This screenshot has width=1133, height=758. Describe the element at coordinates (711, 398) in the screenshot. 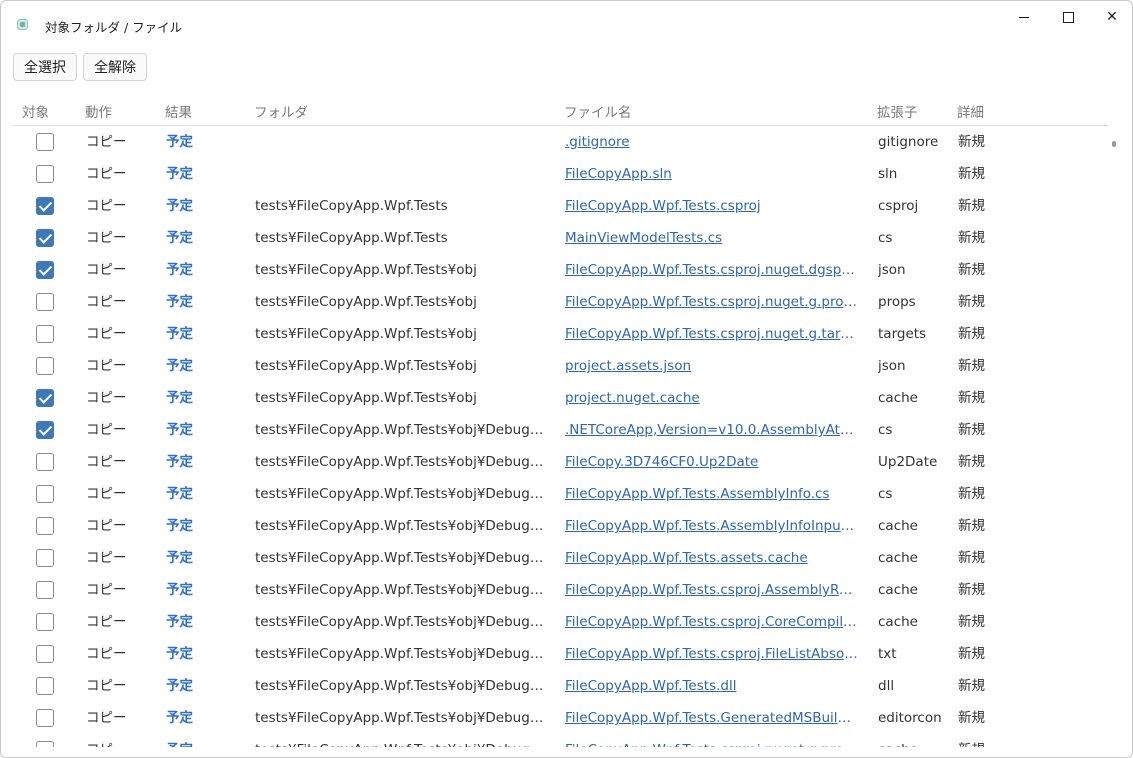

I see `cell-file-link: project.nuget.cache` at that location.